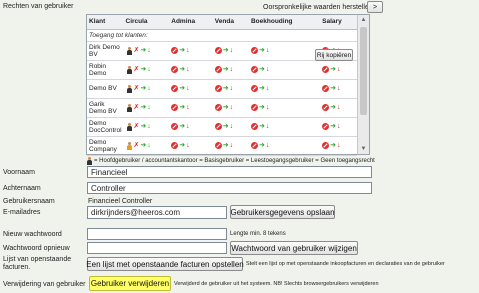  What do you see at coordinates (375, 7) in the screenshot?
I see `restore-defaults-button: >` at bounding box center [375, 7].